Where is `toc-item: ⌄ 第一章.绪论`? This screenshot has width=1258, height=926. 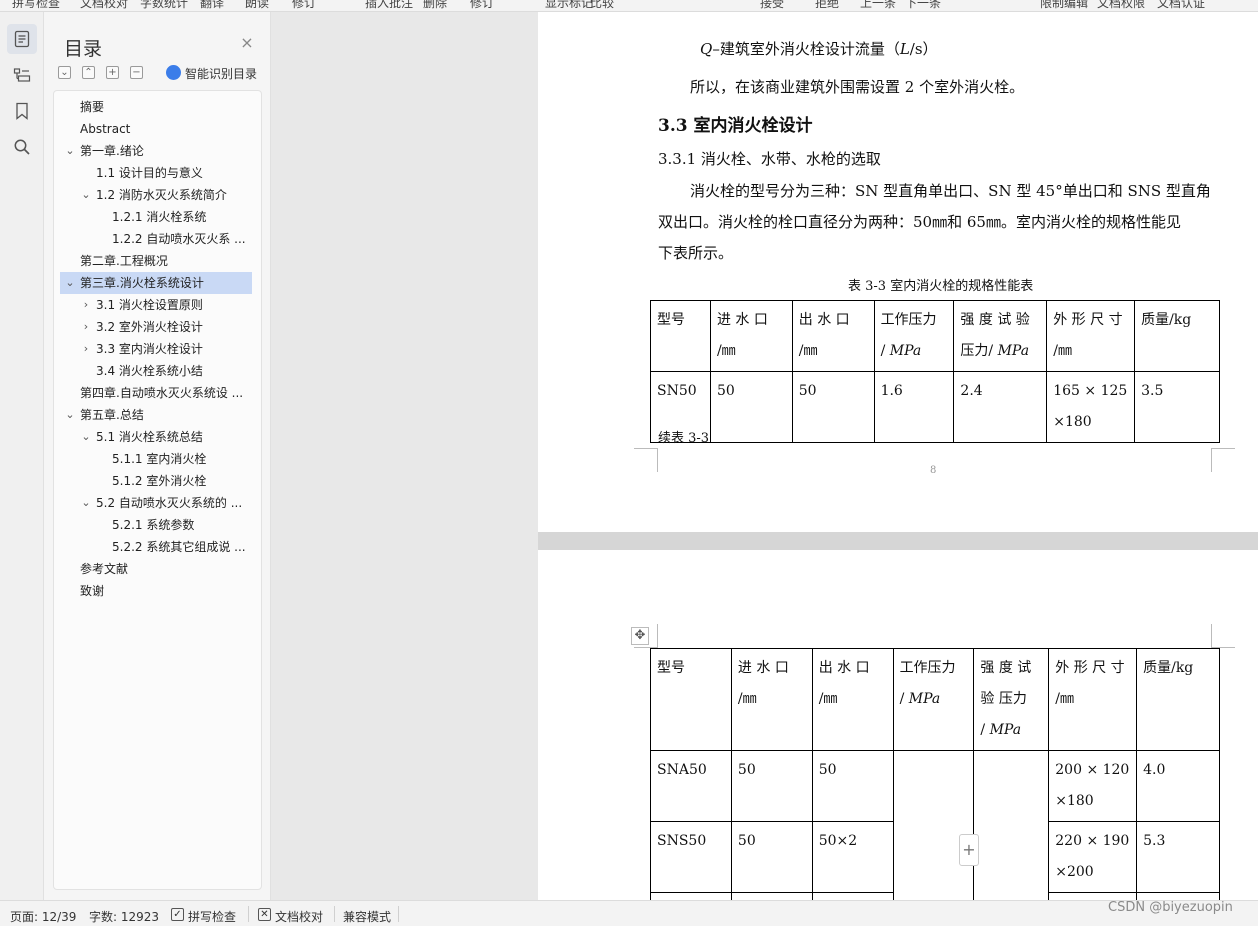 toc-item: ⌄ 第一章.绪论 is located at coordinates (156, 151).